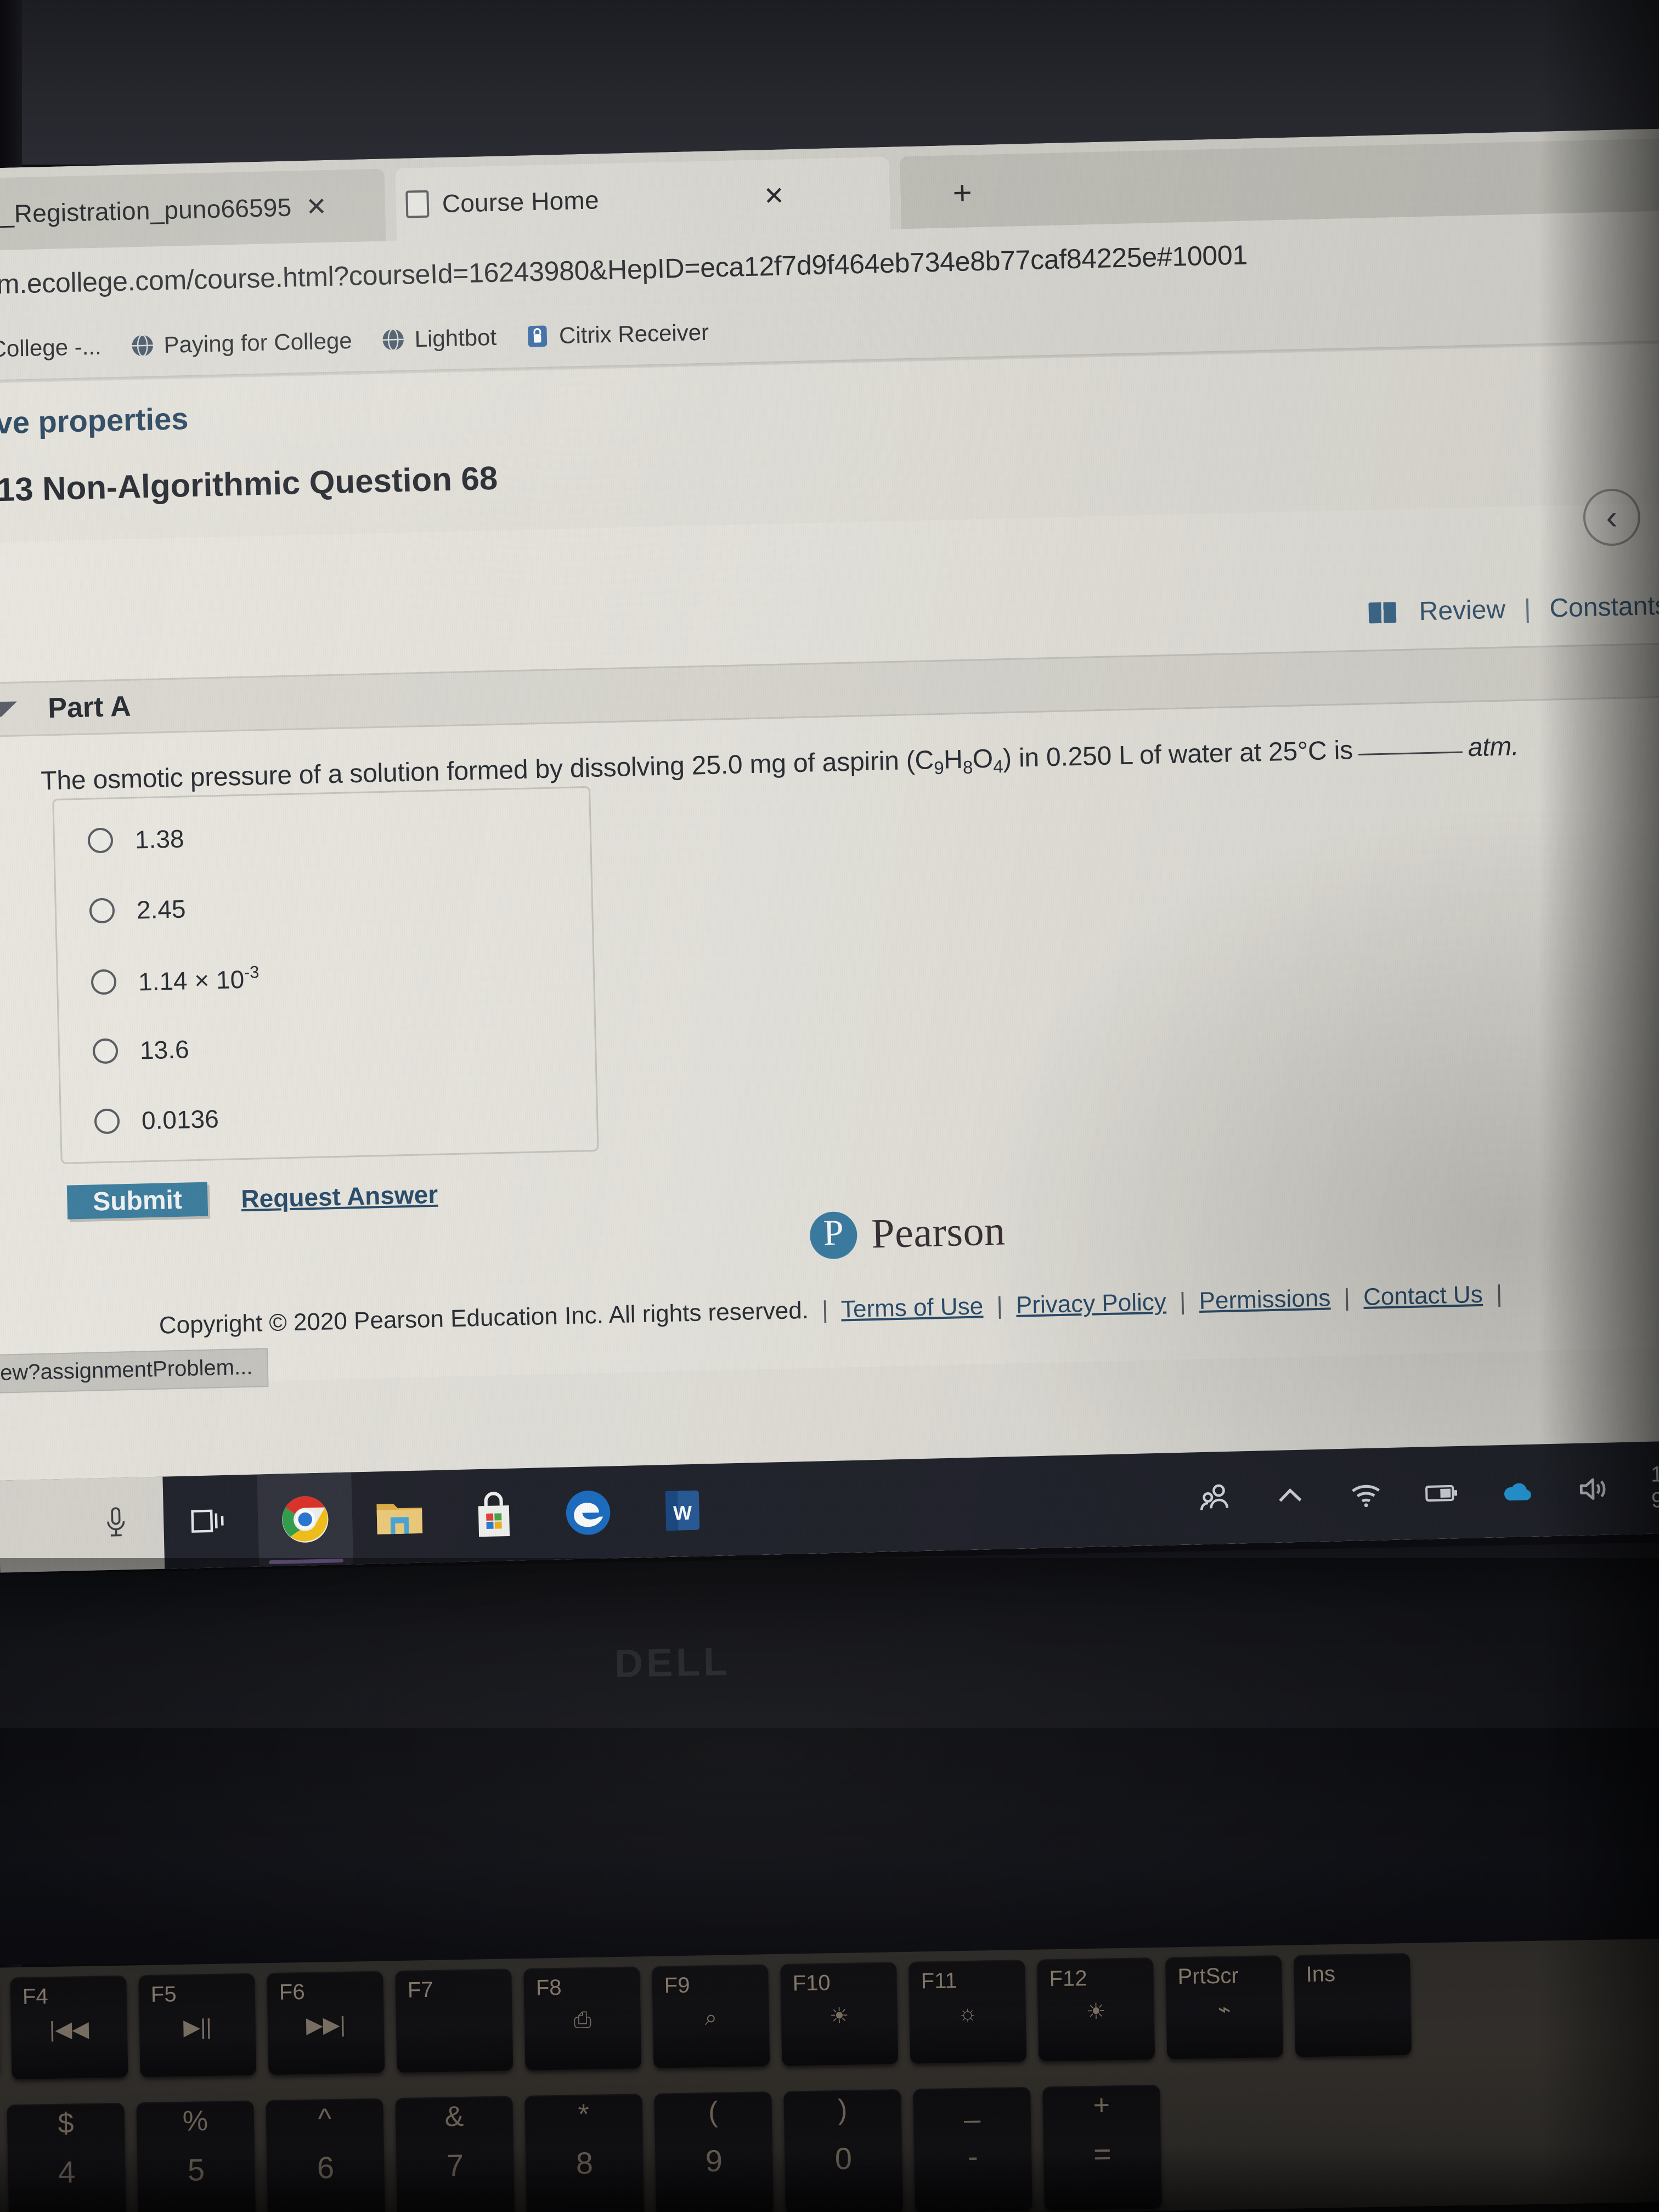 The height and width of the screenshot is (2212, 1659). I want to click on clock-date: 9/5/, so click(1655, 1500).